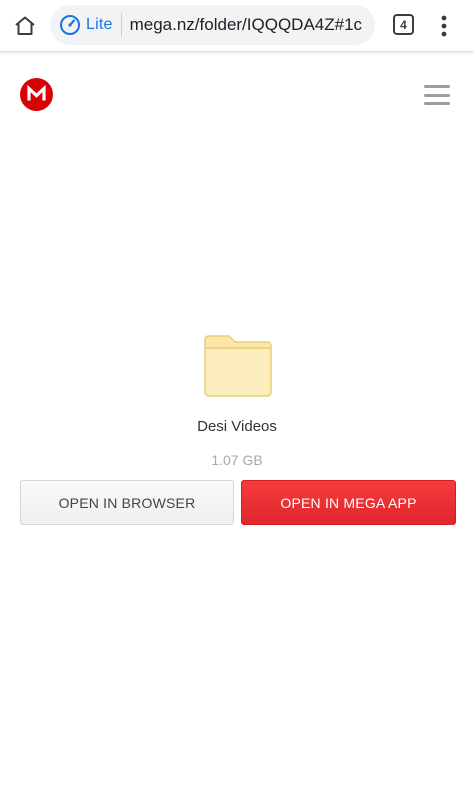  I want to click on home-button, so click(25, 26).